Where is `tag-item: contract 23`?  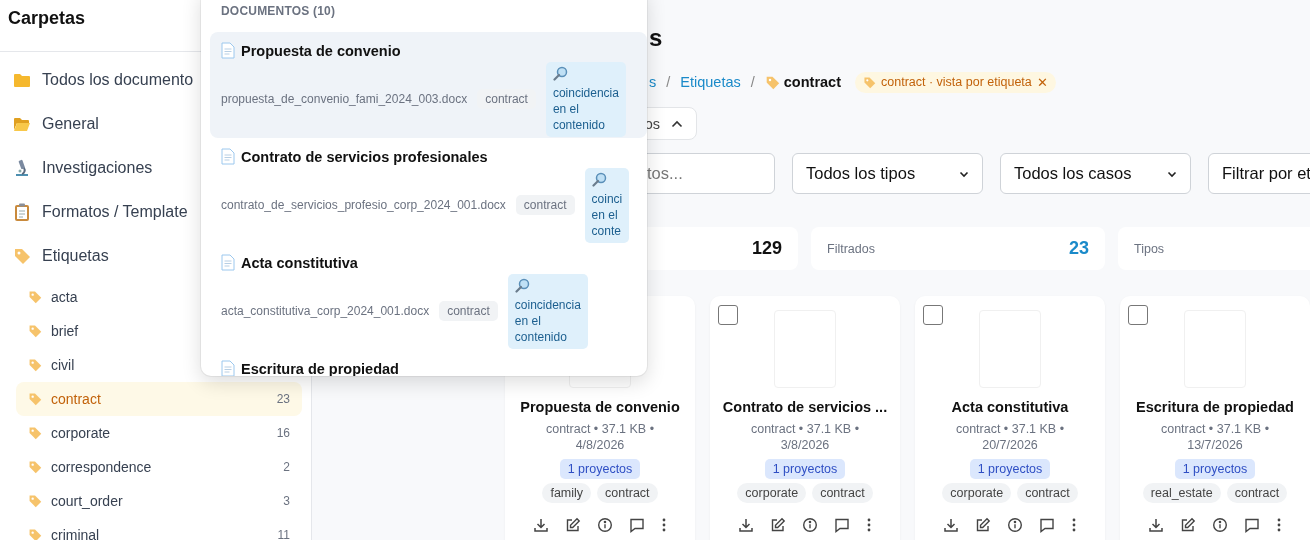 tag-item: contract 23 is located at coordinates (159, 399).